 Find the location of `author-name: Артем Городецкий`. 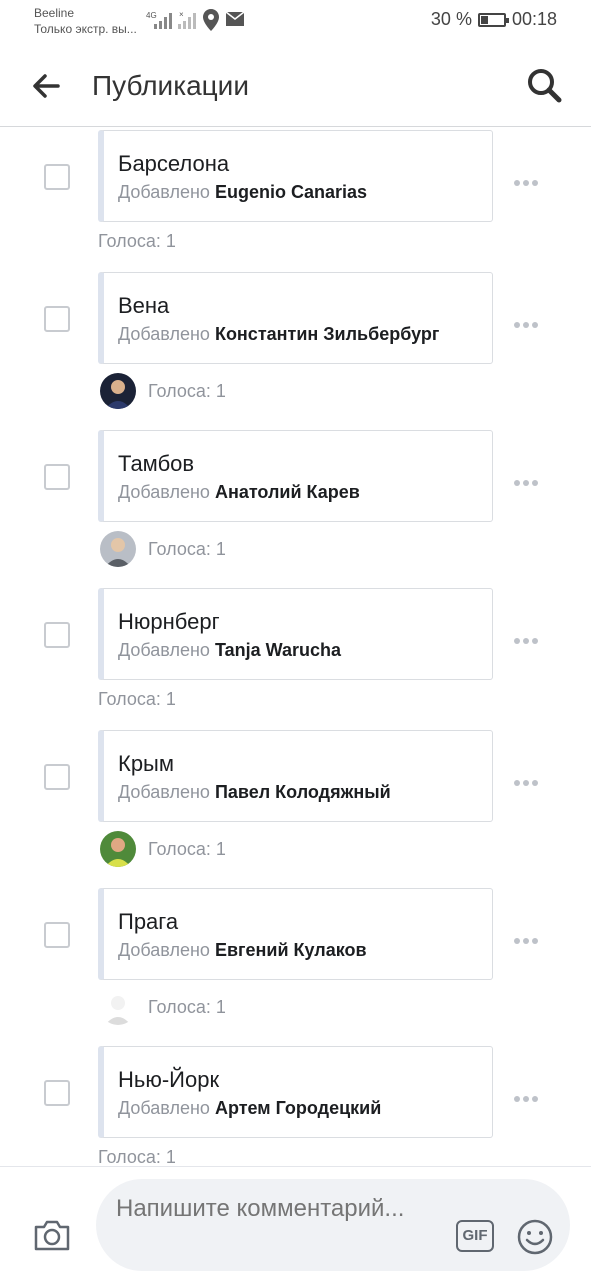

author-name: Артем Городецкий is located at coordinates (298, 1108).